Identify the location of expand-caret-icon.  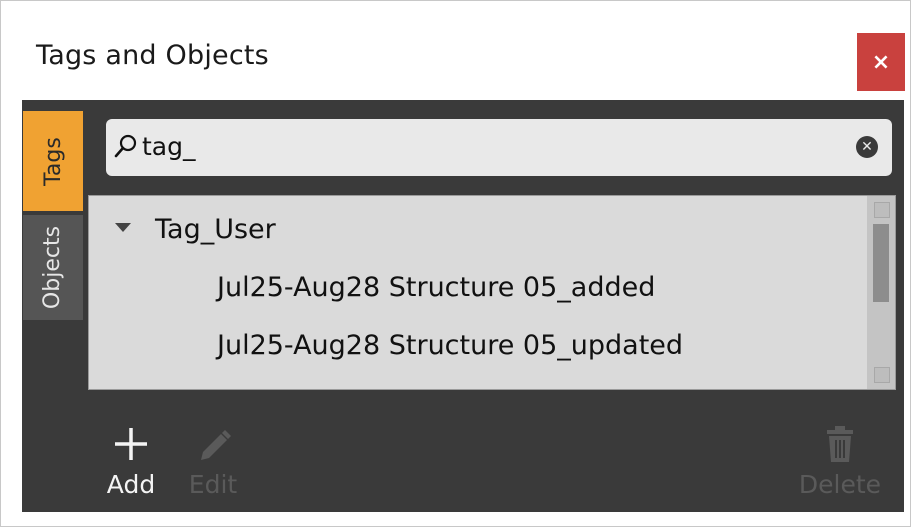
(123, 227).